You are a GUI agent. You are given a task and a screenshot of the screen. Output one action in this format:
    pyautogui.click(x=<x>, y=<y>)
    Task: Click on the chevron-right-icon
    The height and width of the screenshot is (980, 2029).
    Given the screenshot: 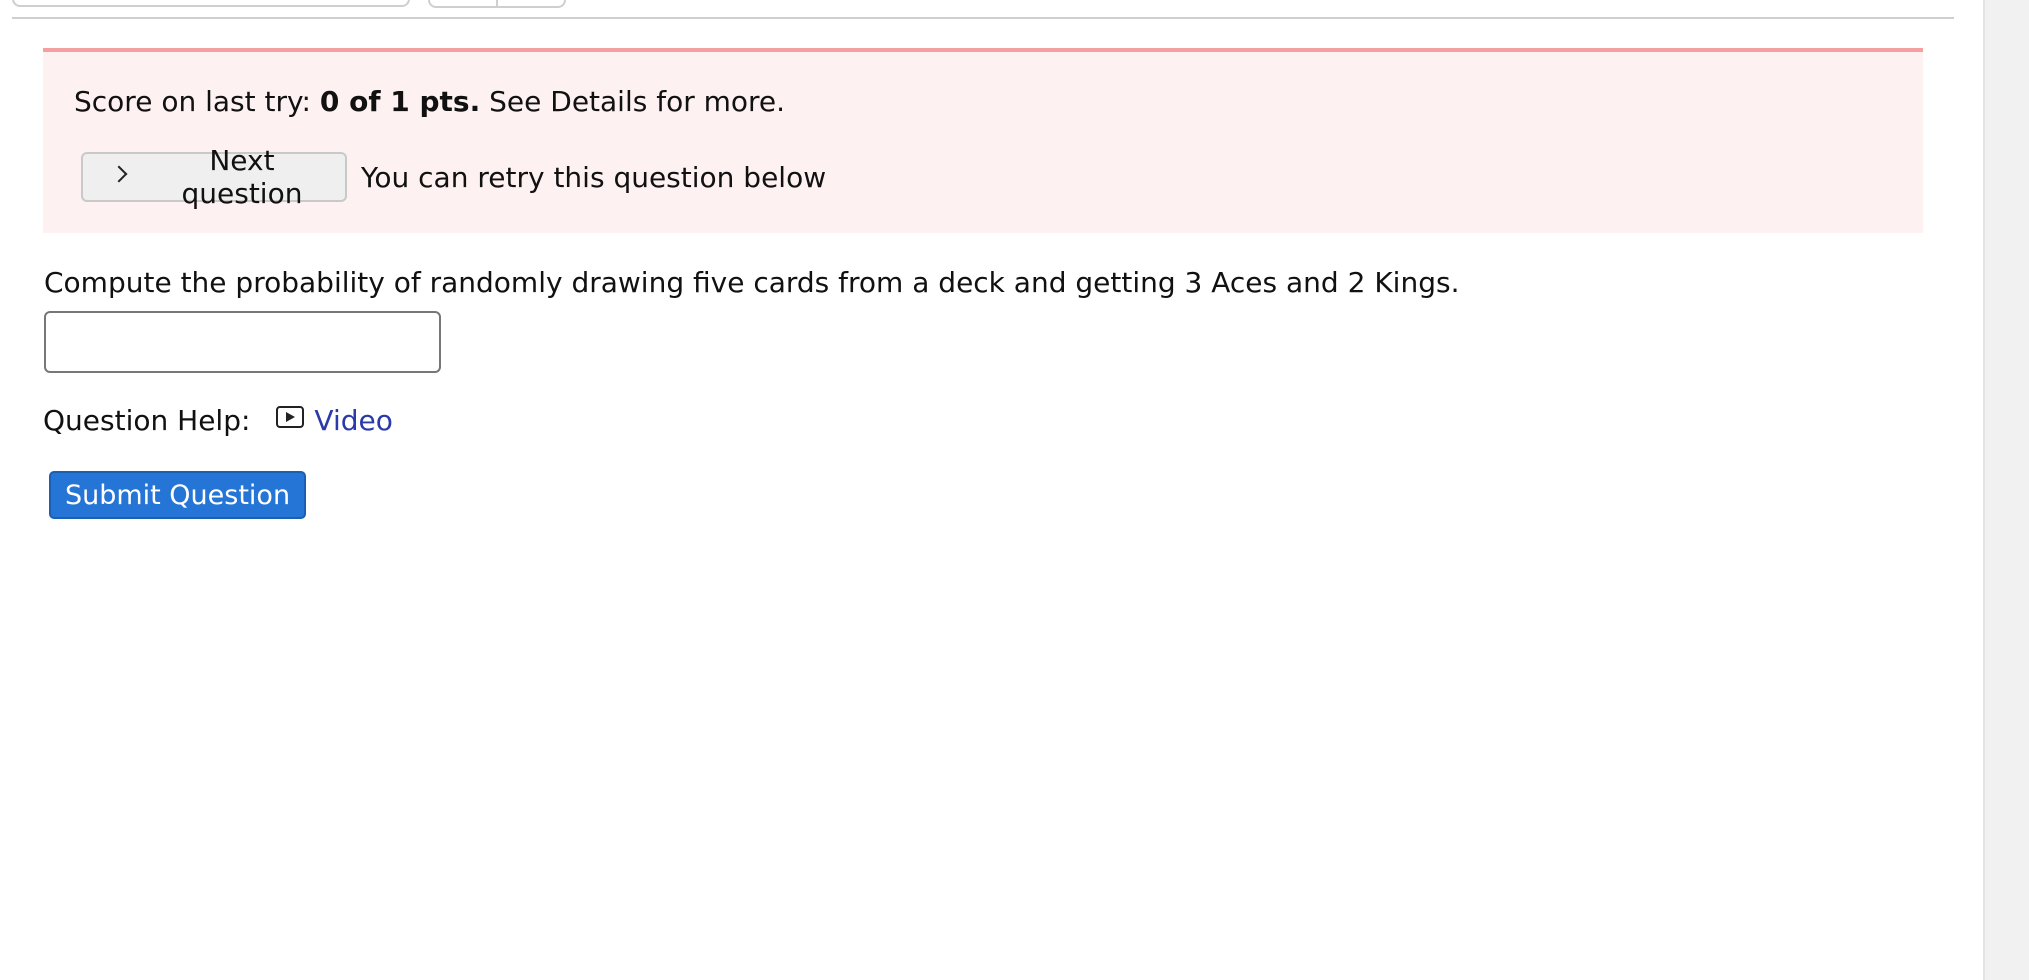 What is the action you would take?
    pyautogui.click(x=119, y=174)
    